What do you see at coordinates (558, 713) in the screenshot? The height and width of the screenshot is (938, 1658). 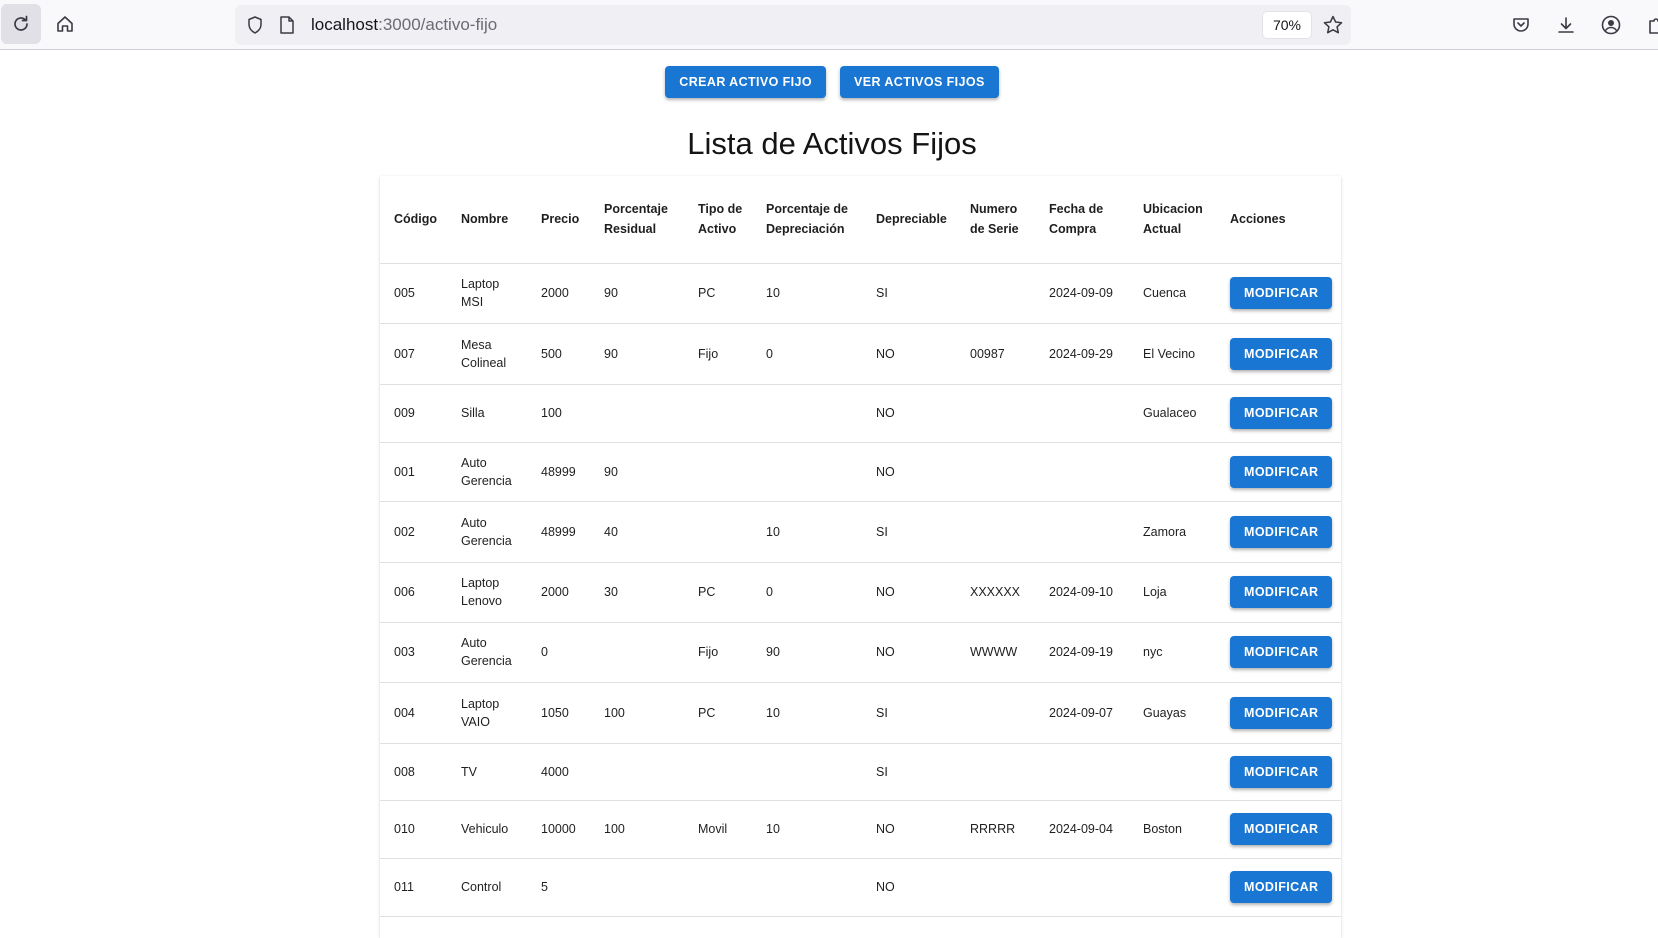 I see `table-cell: 1050` at bounding box center [558, 713].